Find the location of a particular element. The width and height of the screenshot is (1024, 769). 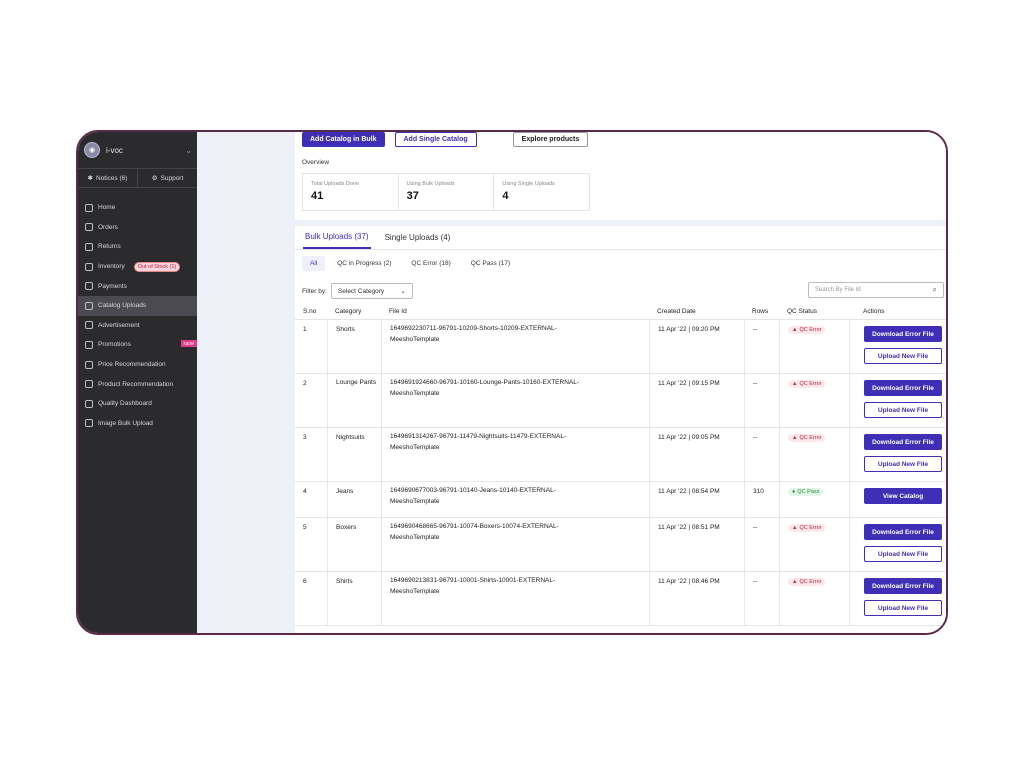

support-button: ⚙ Support is located at coordinates (167, 178).